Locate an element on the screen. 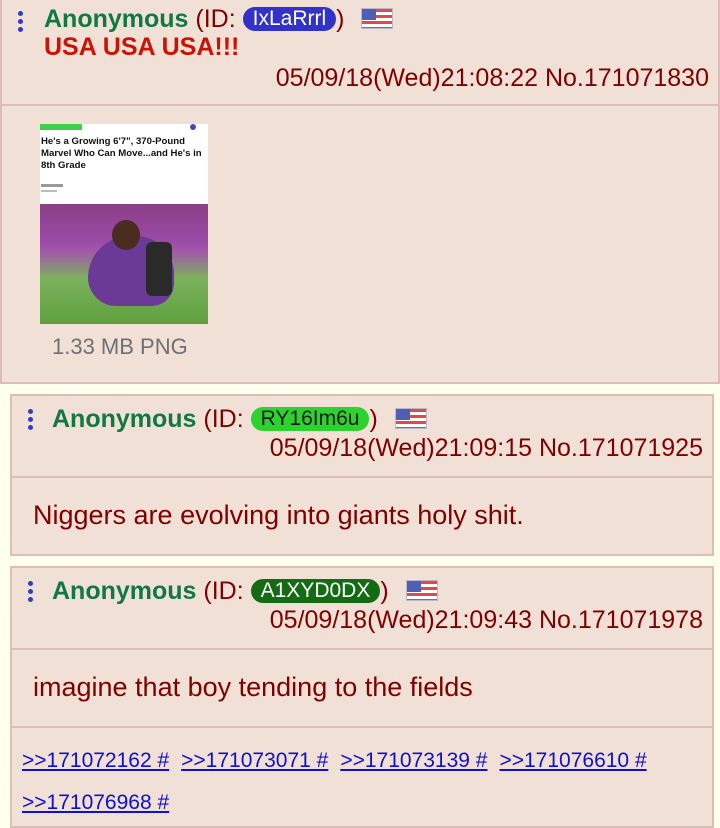 This screenshot has height=828, width=720. post-header: Anonymous (ID: IxLaRrrl) is located at coordinates (219, 19).